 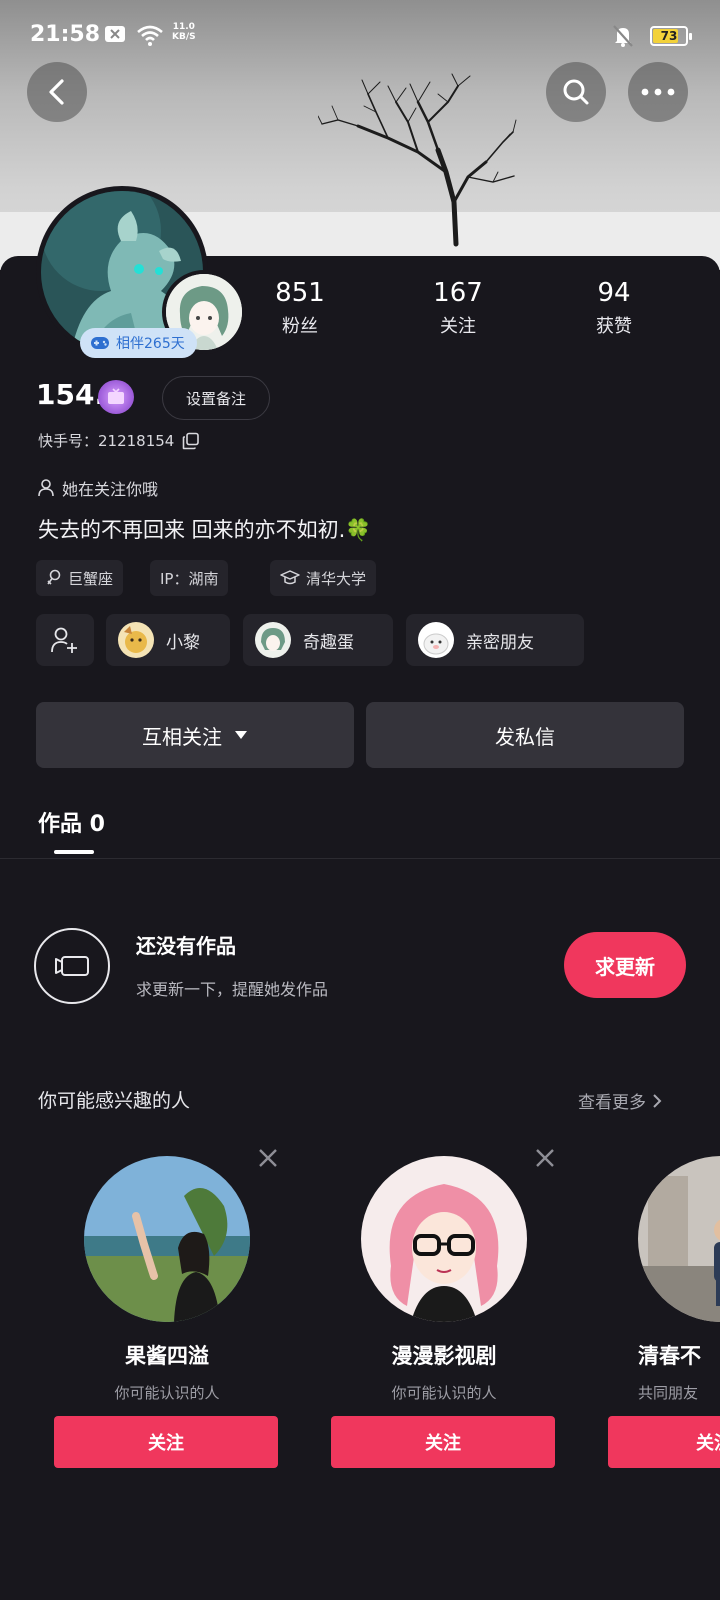 I want to click on mute-bell-icon, so click(x=623, y=36).